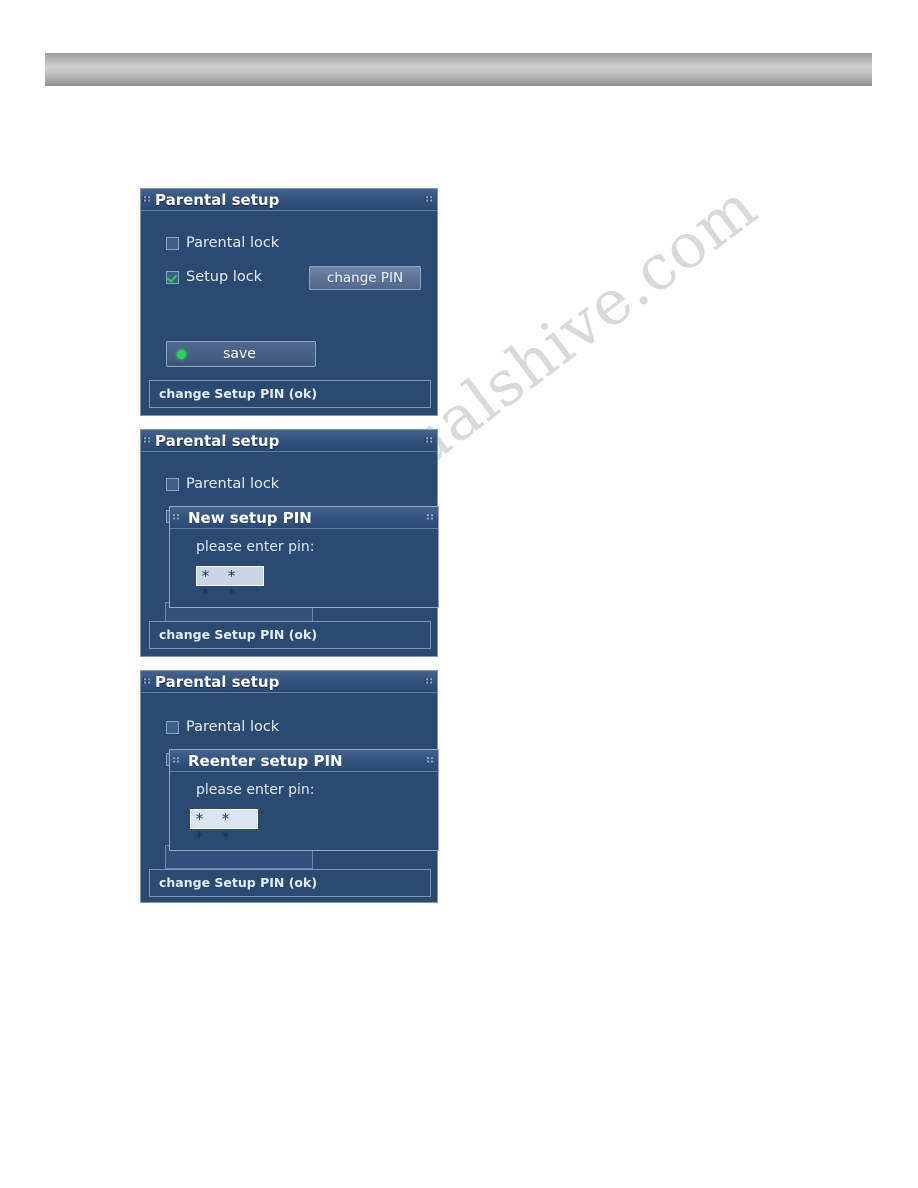 The image size is (918, 1188). What do you see at coordinates (290, 635) in the screenshot?
I see `status-bar-2: change Setup PIN (ok)` at bounding box center [290, 635].